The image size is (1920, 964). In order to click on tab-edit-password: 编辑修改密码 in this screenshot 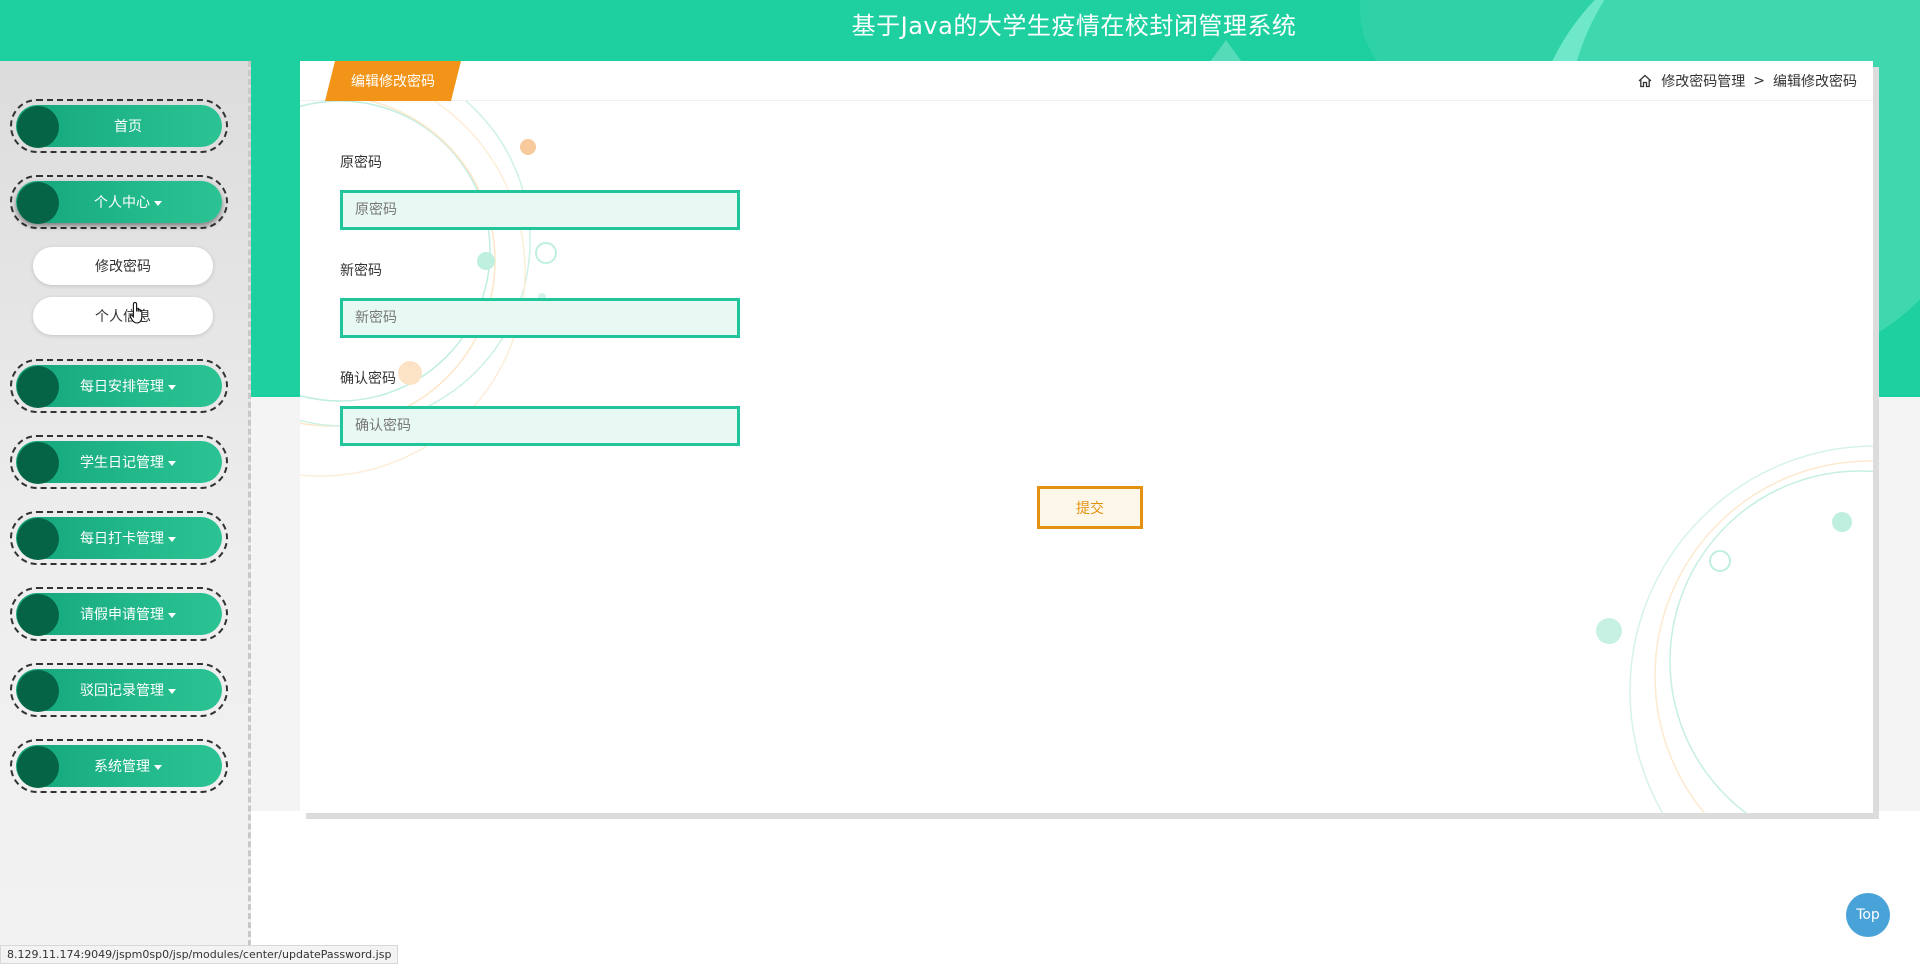, I will do `click(393, 81)`.